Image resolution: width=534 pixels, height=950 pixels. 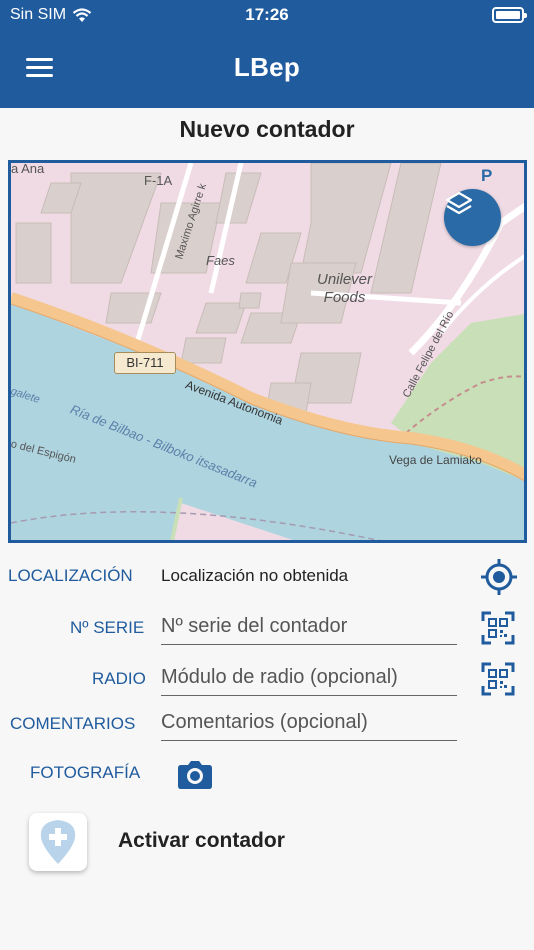 What do you see at coordinates (487, 175) in the screenshot?
I see `parking-icon: P` at bounding box center [487, 175].